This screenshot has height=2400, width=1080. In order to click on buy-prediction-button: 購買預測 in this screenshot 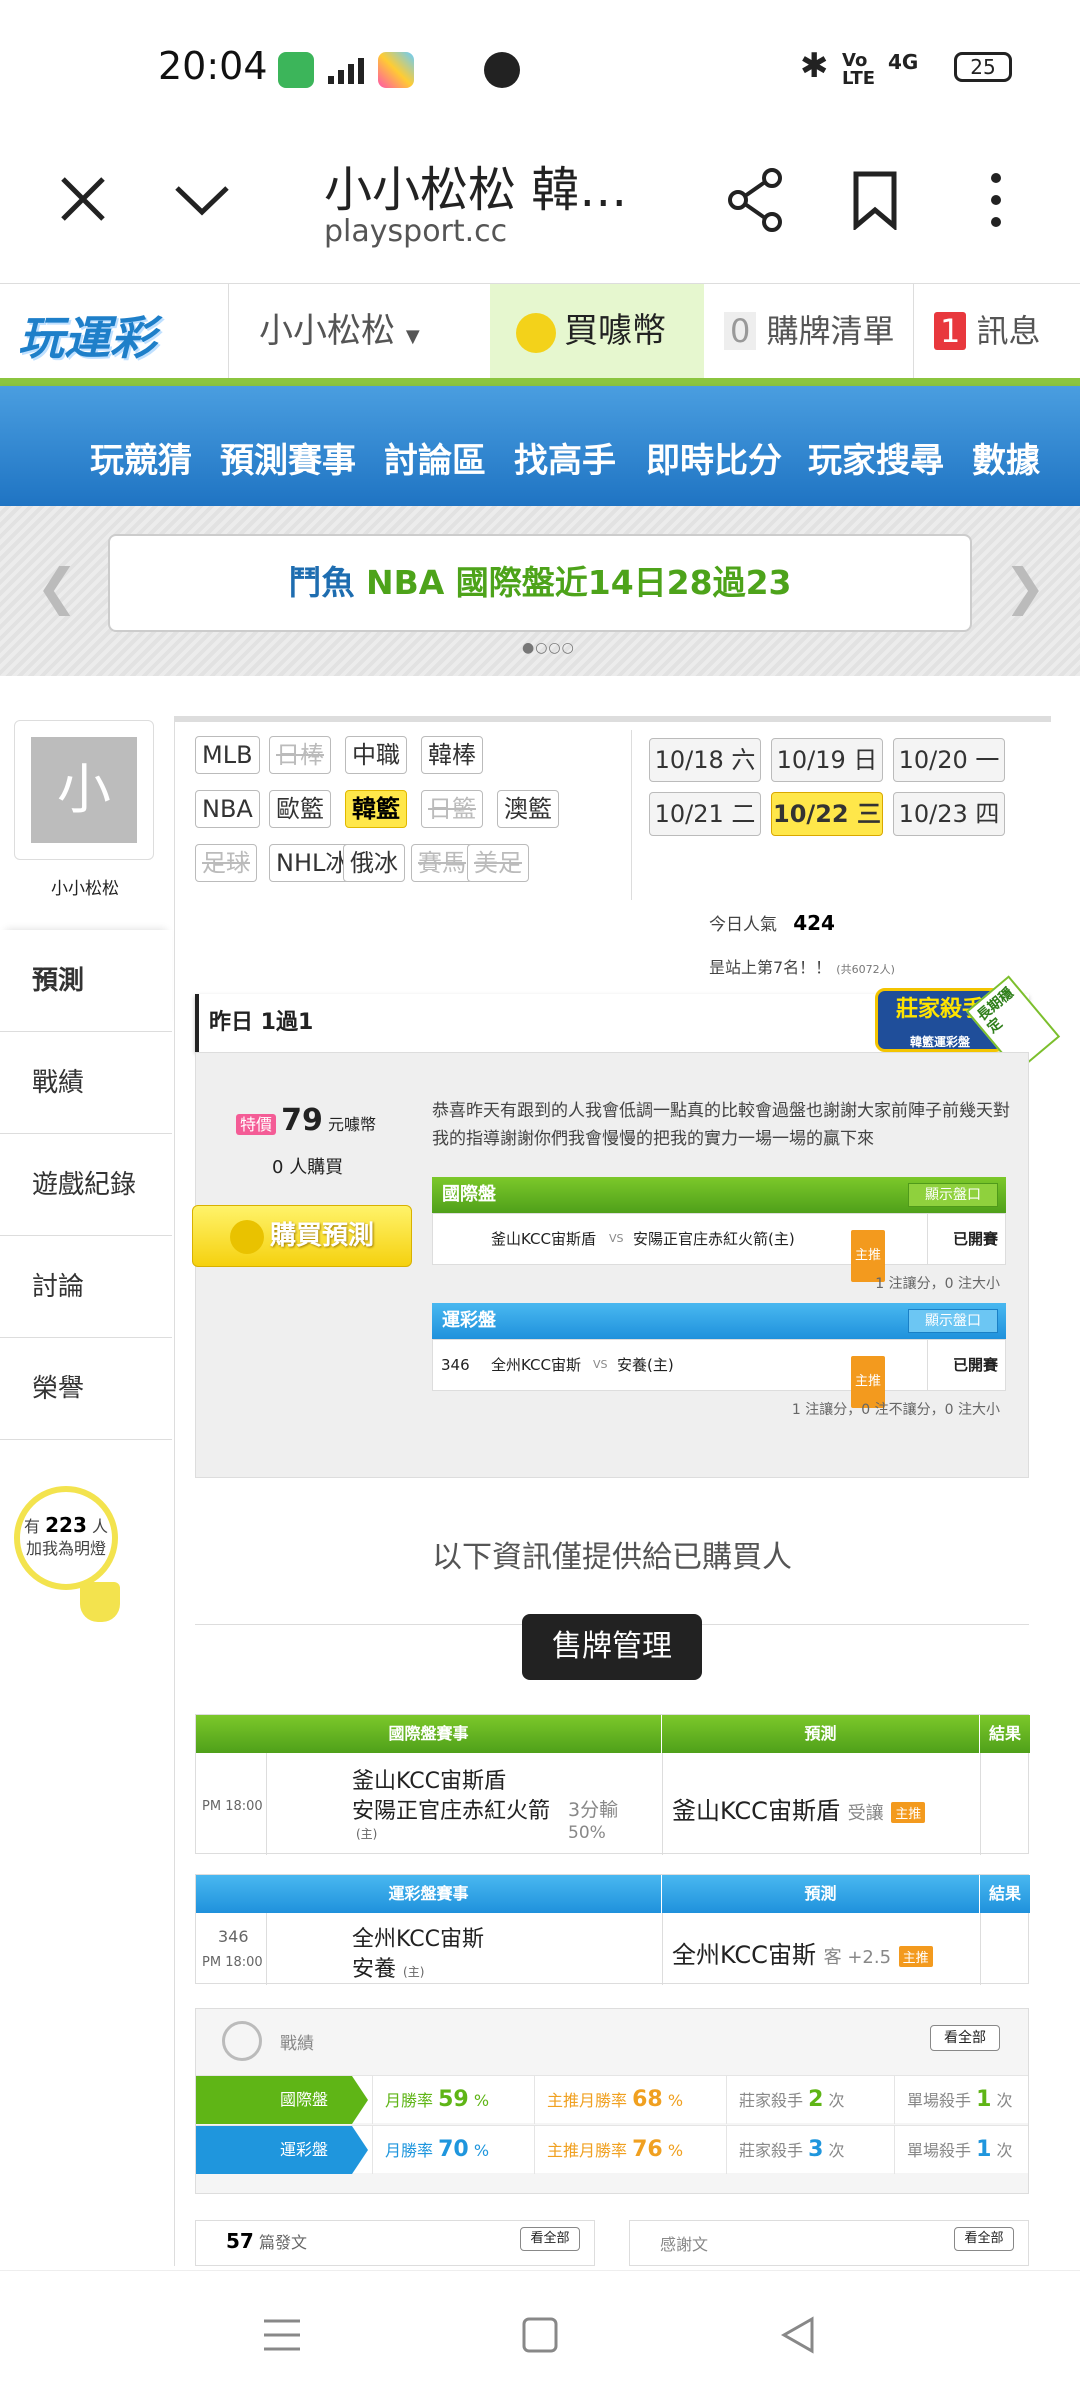, I will do `click(302, 1236)`.